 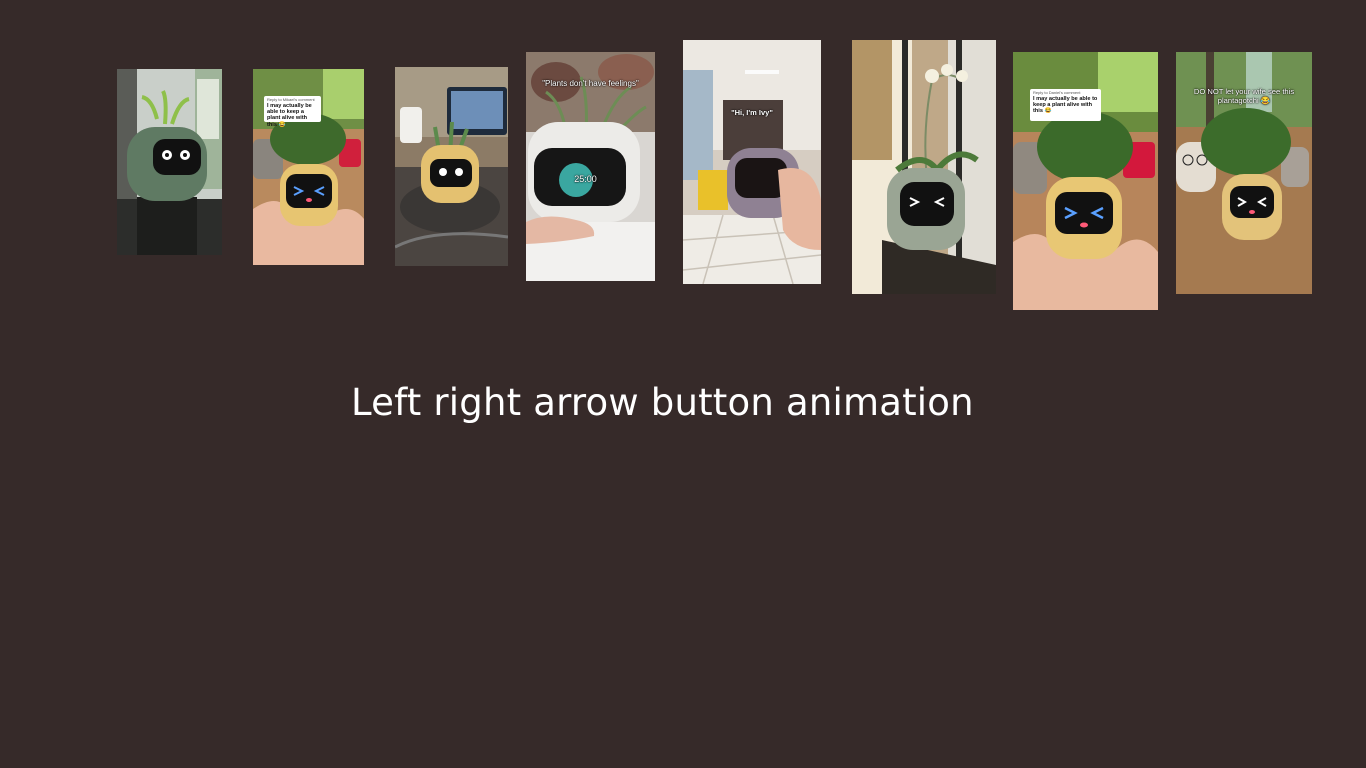 I want to click on thumbnail-5-image, so click(x=752, y=162).